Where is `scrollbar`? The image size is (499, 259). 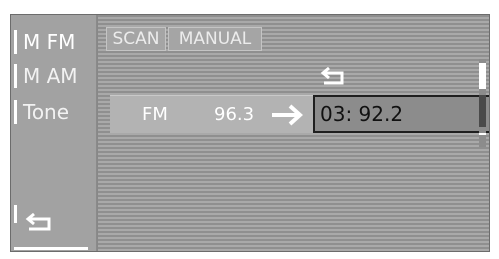
scrollbar is located at coordinates (482, 103).